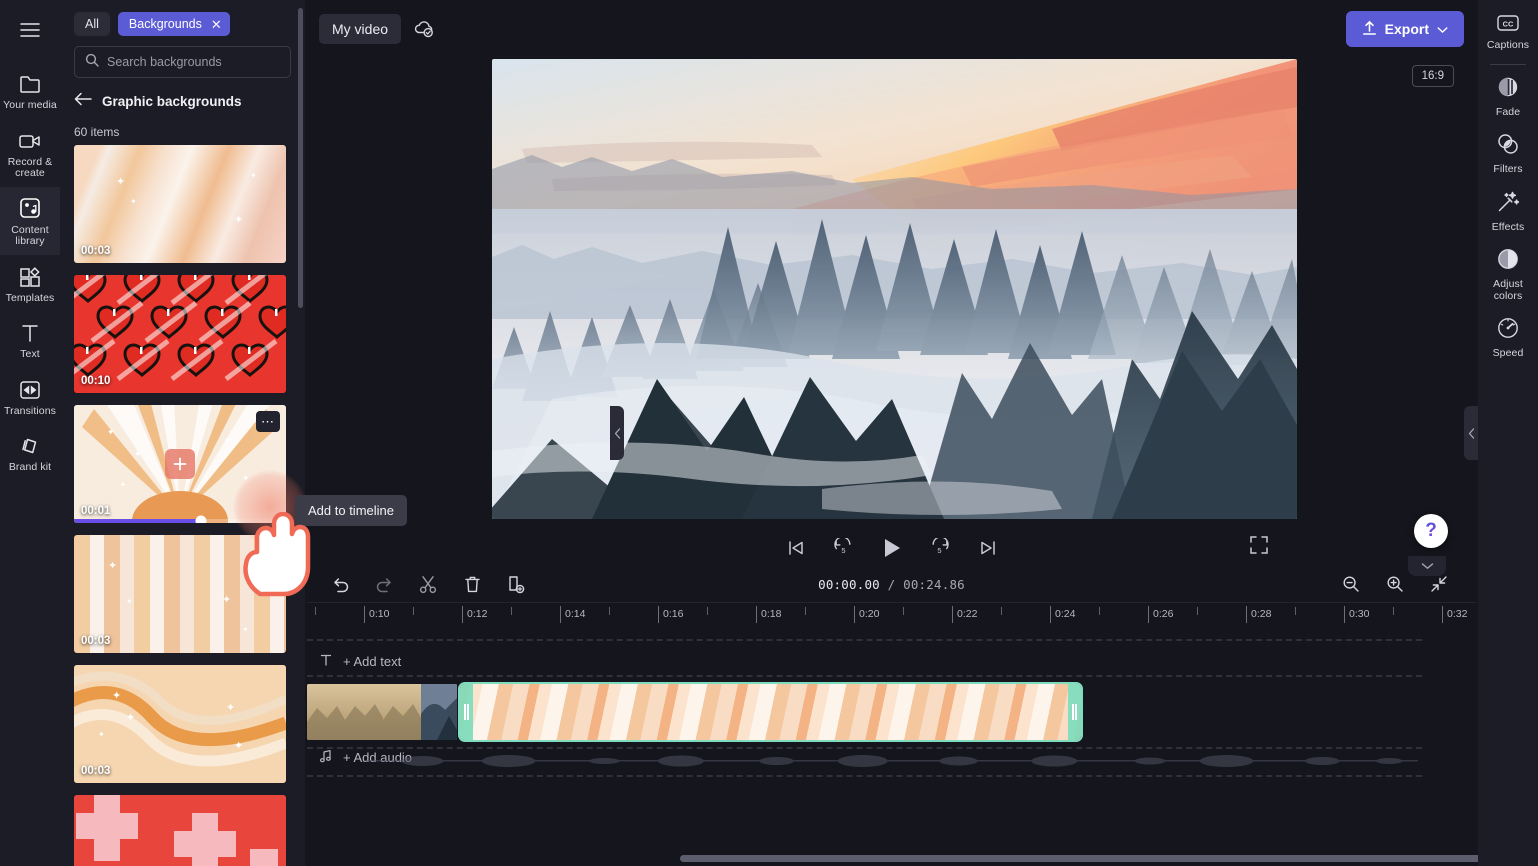 Image resolution: width=1538 pixels, height=866 pixels. What do you see at coordinates (180, 334) in the screenshot?
I see `list-item: 00:10` at bounding box center [180, 334].